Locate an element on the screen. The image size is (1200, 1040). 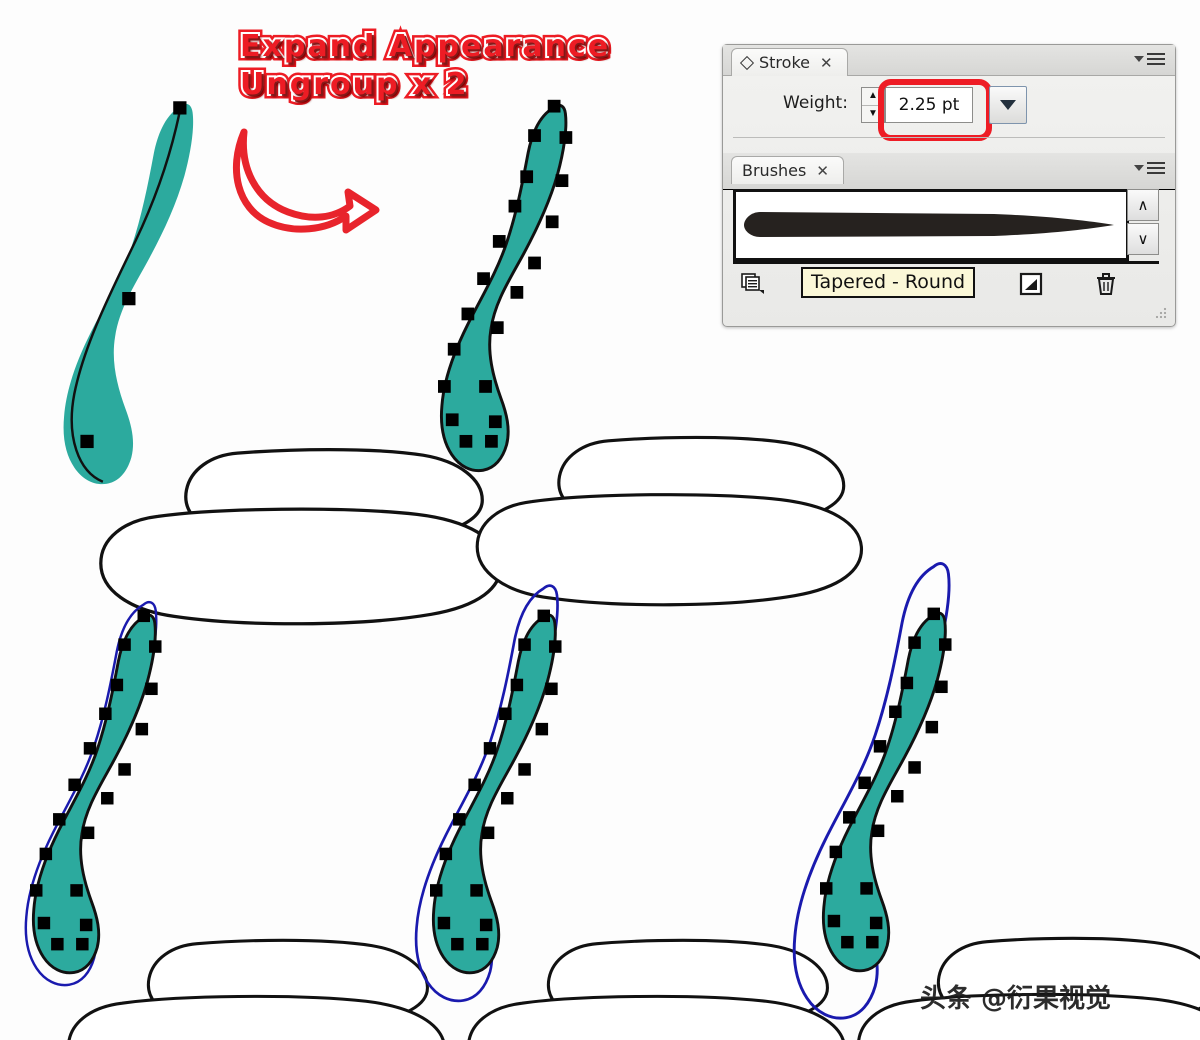
brushes-panel-menu-icon is located at coordinates (1149, 168).